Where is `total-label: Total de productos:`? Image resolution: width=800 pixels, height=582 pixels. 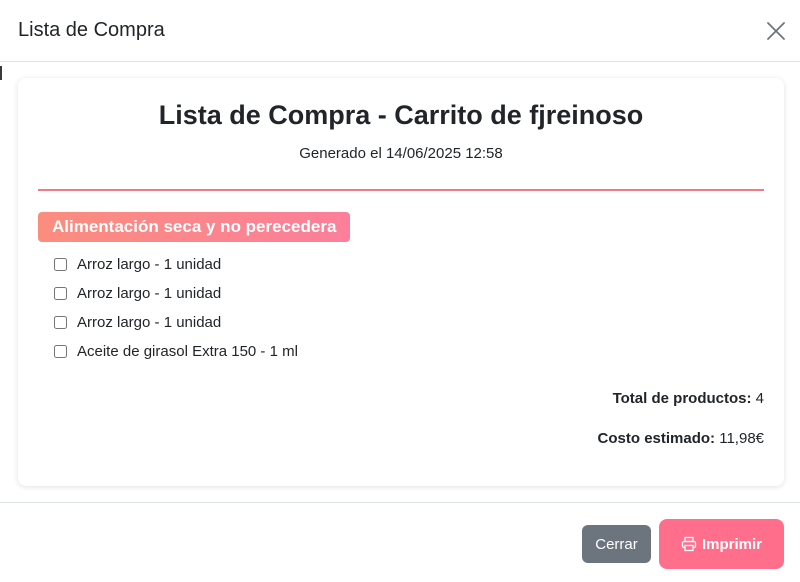
total-label: Total de productos: is located at coordinates (682, 398).